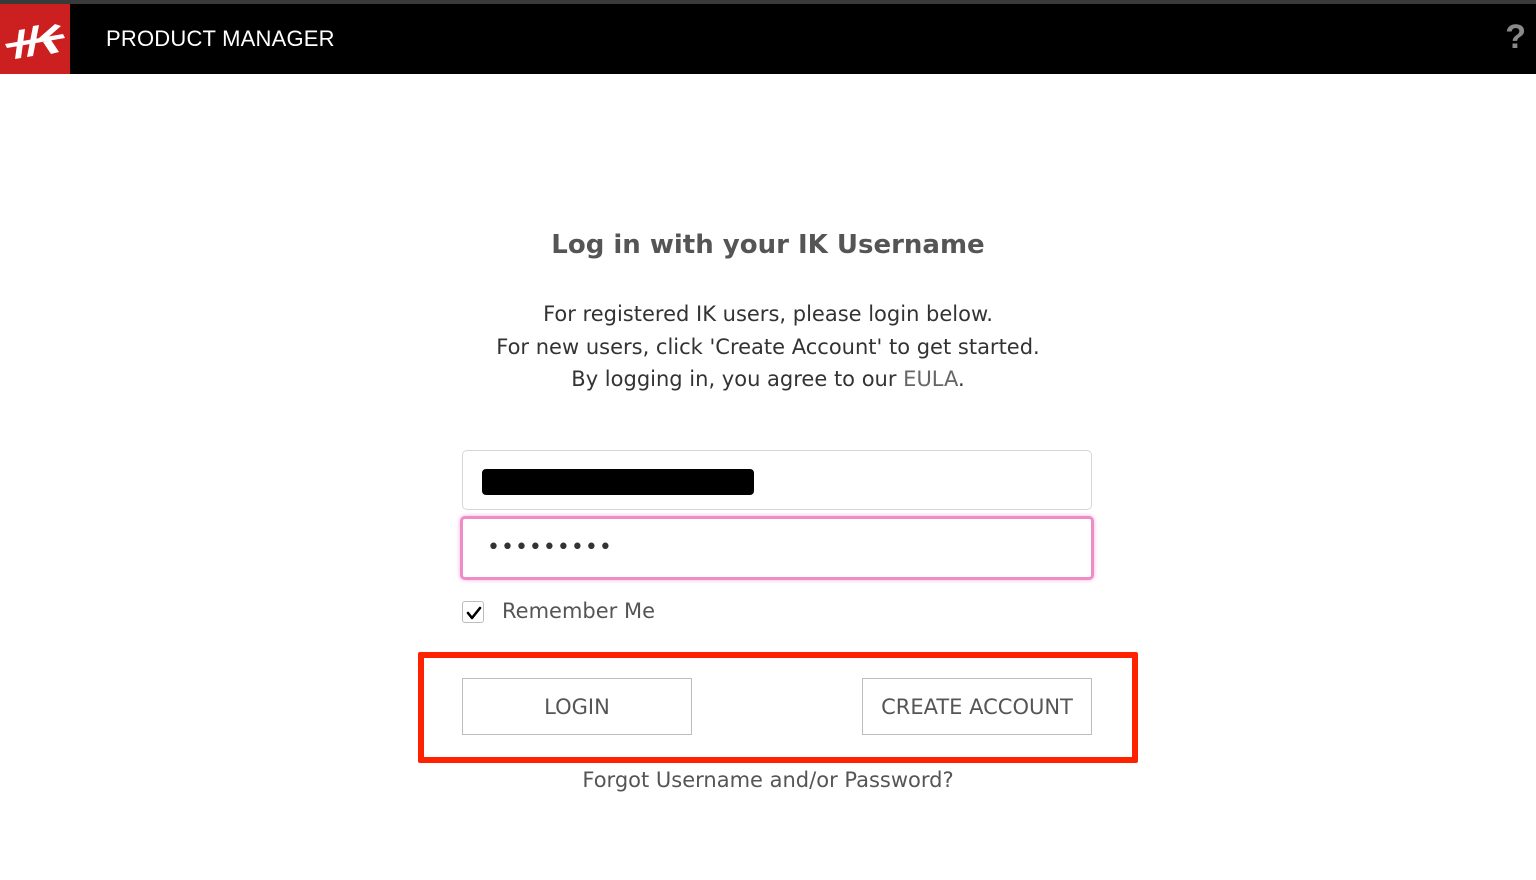 The width and height of the screenshot is (1536, 880). Describe the element at coordinates (768, 39) in the screenshot. I see `app-header: PRODUCT MANAGER ?` at that location.